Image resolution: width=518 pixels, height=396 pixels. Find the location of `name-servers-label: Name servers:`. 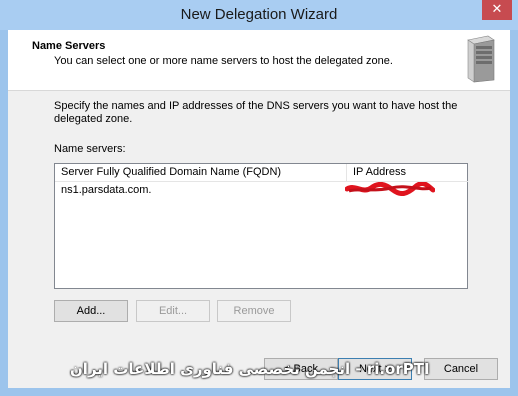

name-servers-label: Name servers: is located at coordinates (90, 149).